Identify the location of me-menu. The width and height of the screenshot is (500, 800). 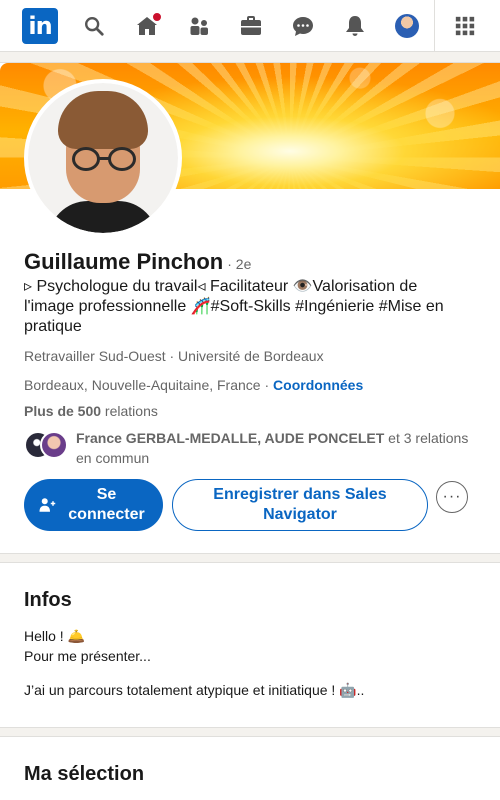
(407, 26).